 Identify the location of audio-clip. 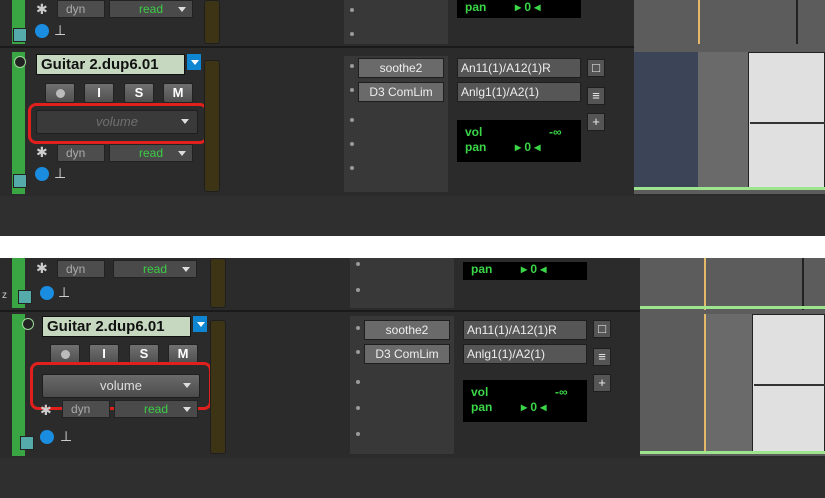
(786, 120).